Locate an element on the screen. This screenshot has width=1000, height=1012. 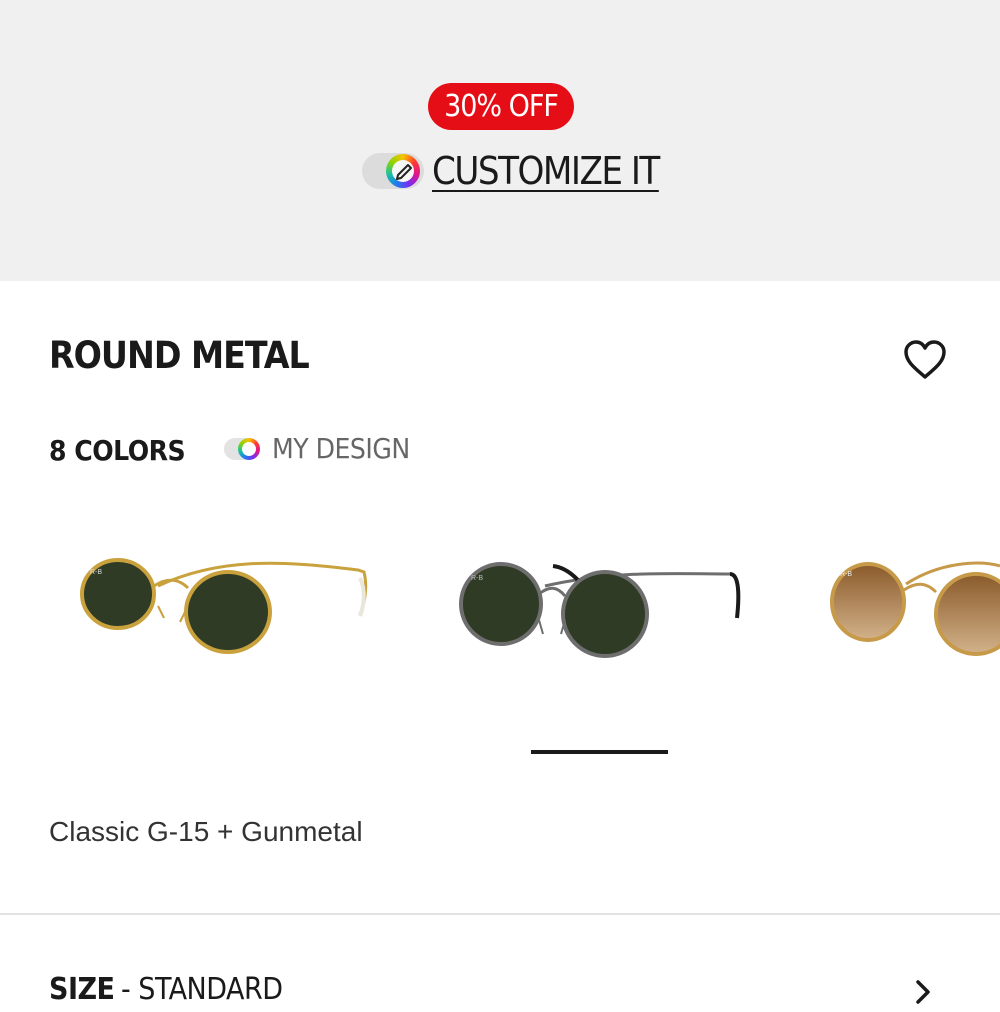
customize-it-link: CUSTOMIZE IT is located at coordinates (511, 171).